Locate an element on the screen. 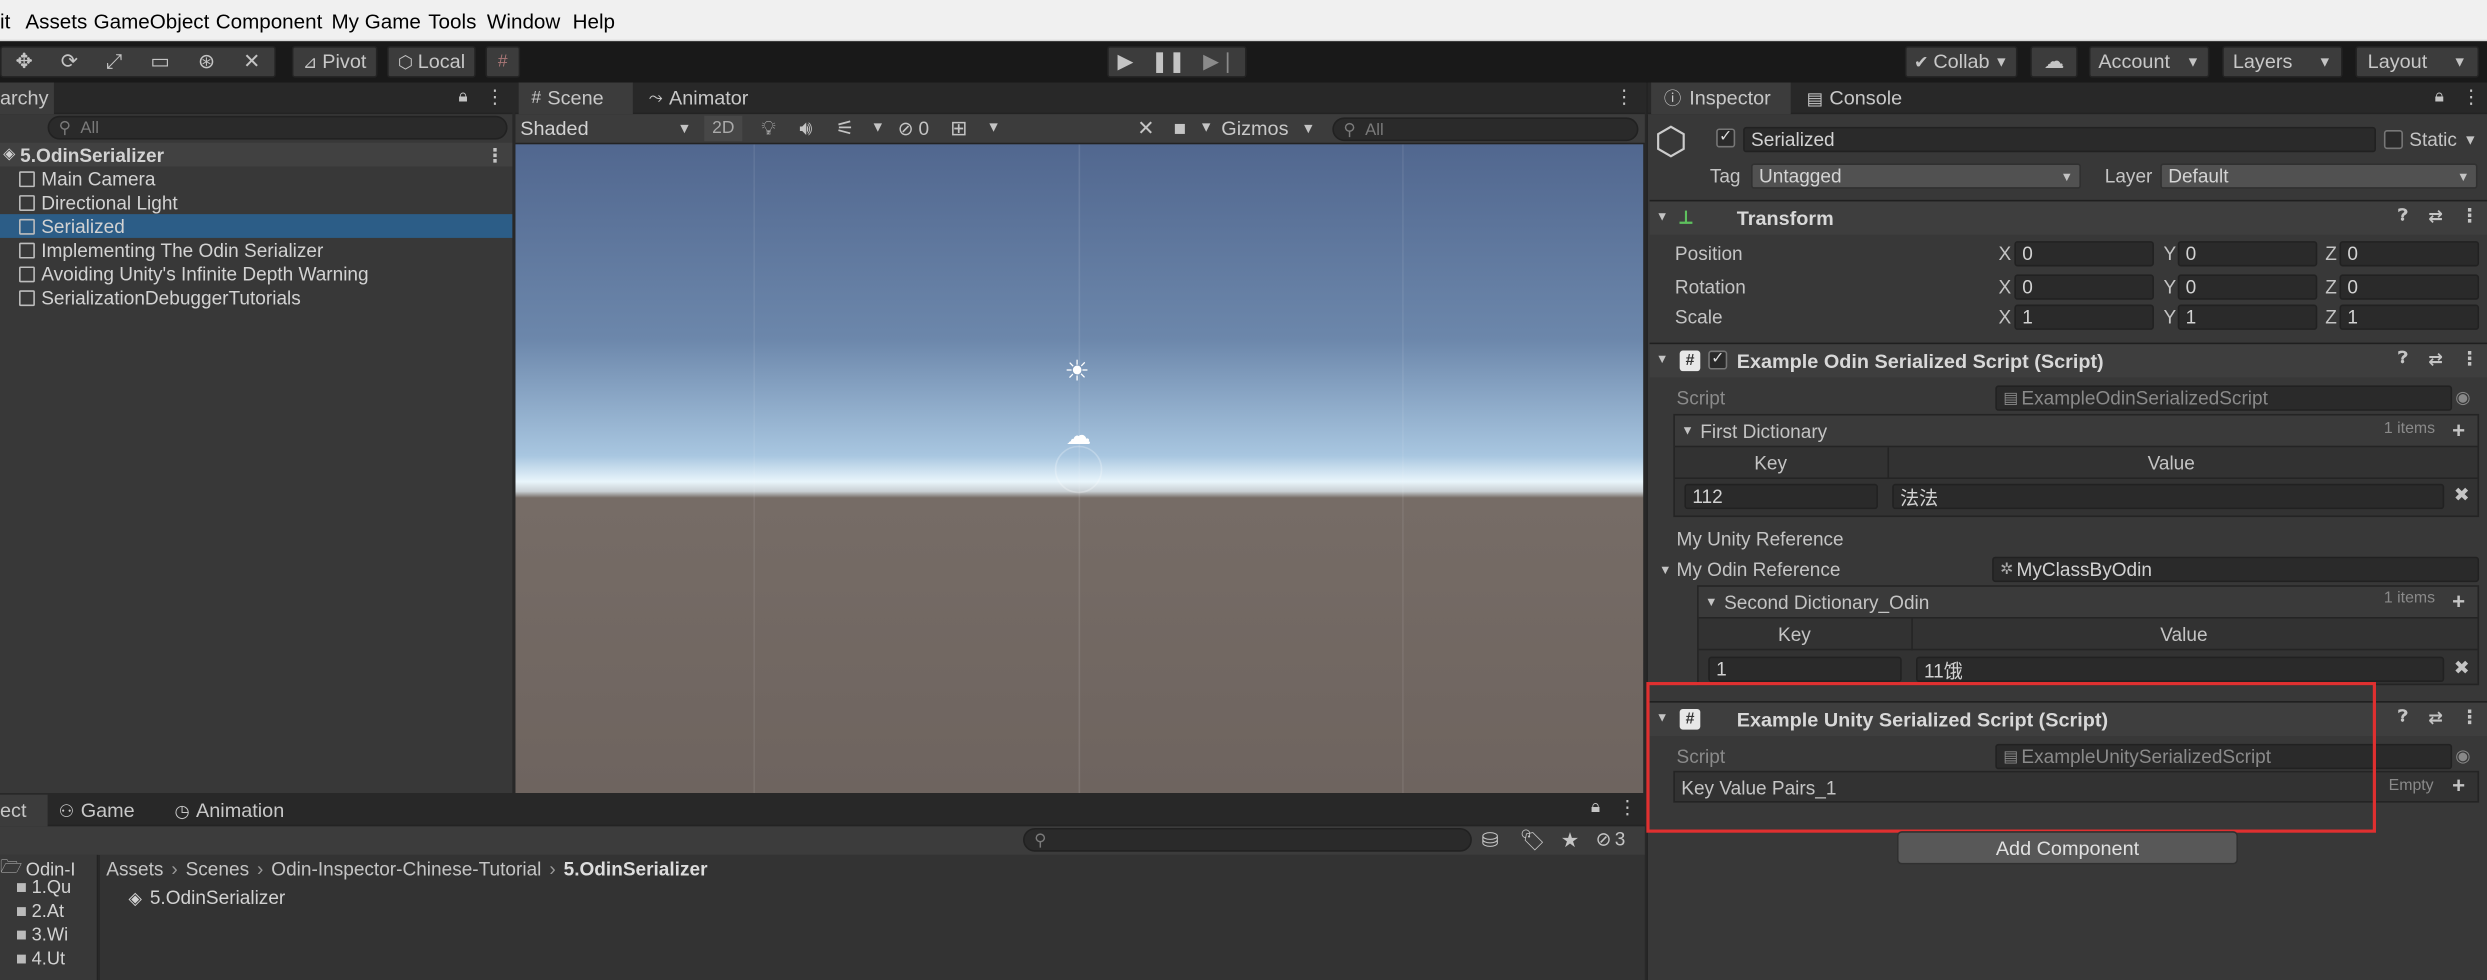  scene-header: ◈ 5.OdinSerializer ⋮ is located at coordinates (256, 154).